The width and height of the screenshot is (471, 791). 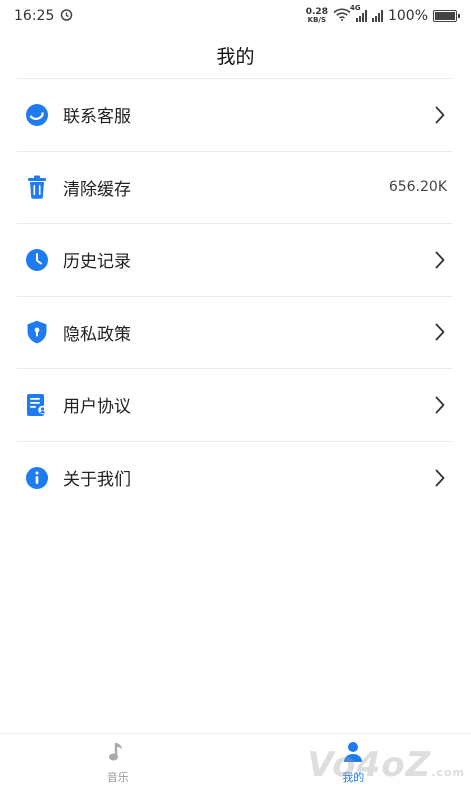 I want to click on status-left: 16:25, so click(x=43, y=16).